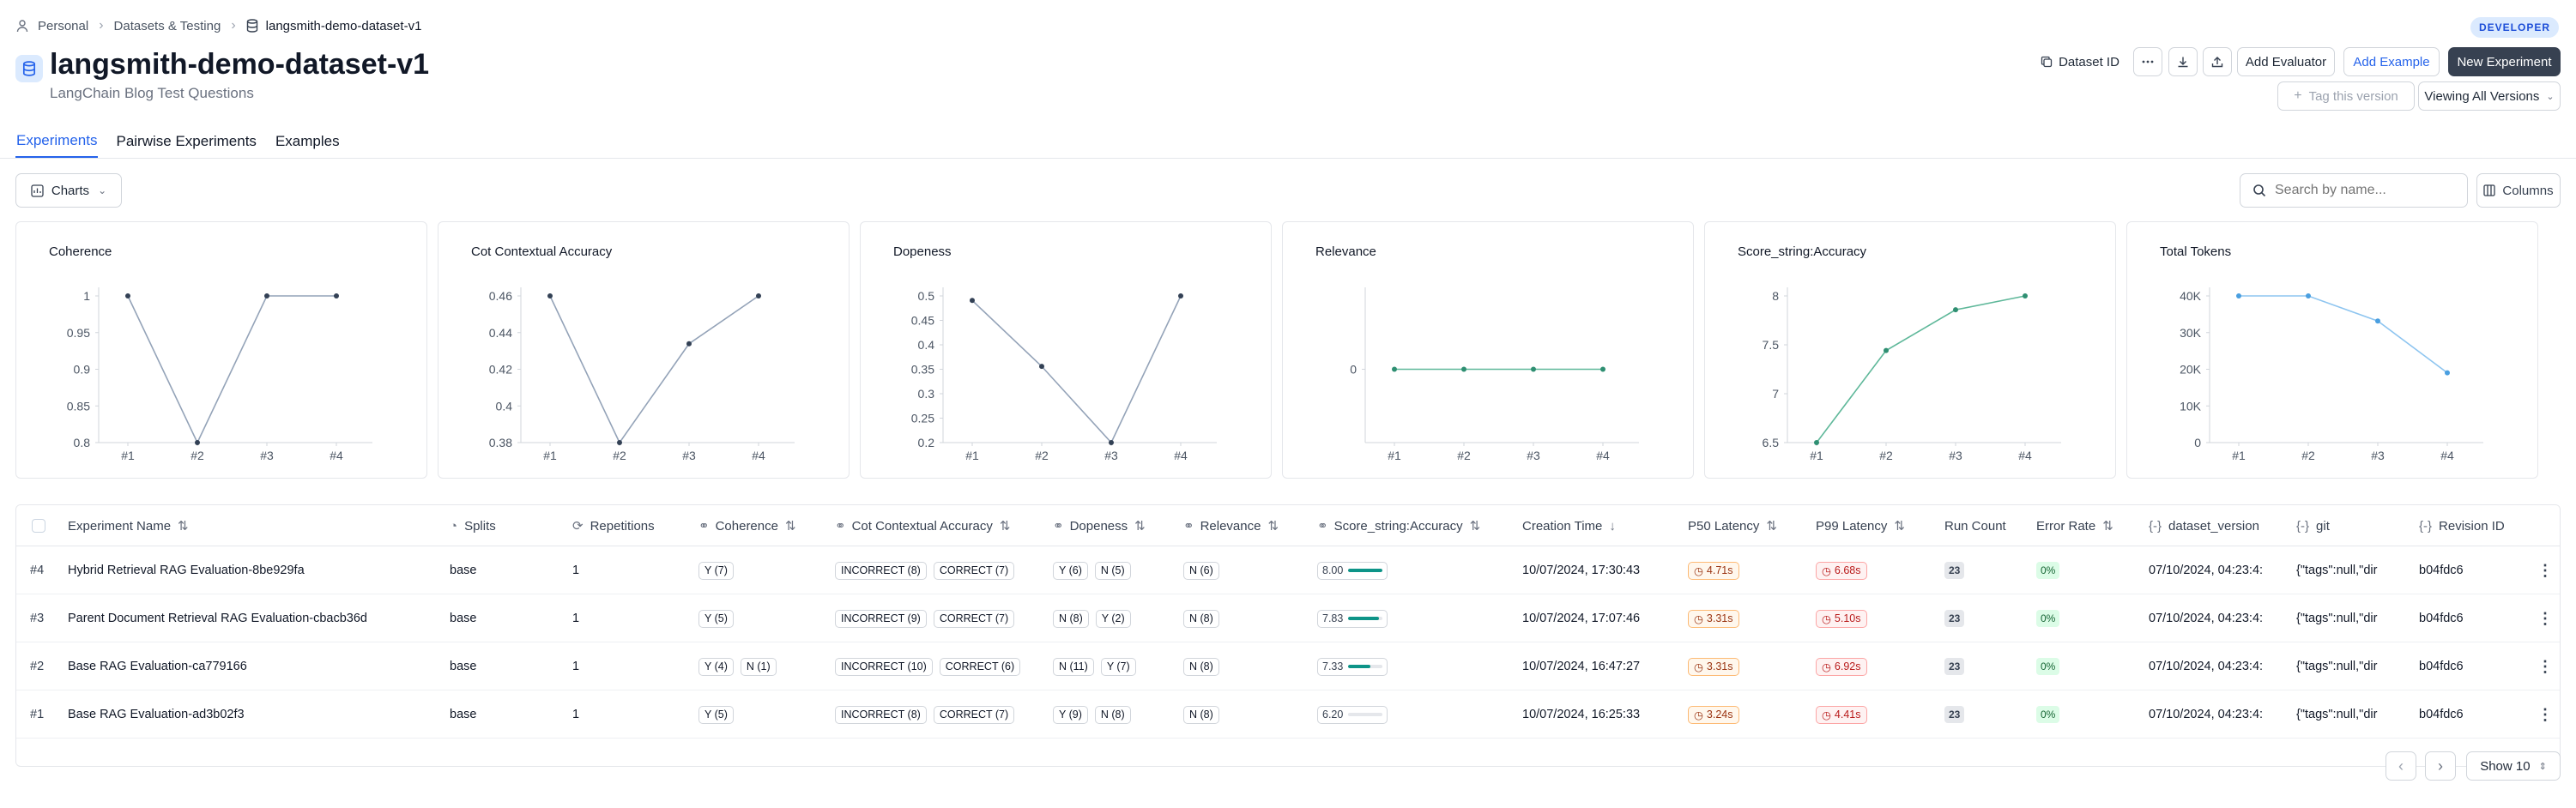  Describe the element at coordinates (716, 570) in the screenshot. I see `coherence-feedback: Y (7)` at that location.